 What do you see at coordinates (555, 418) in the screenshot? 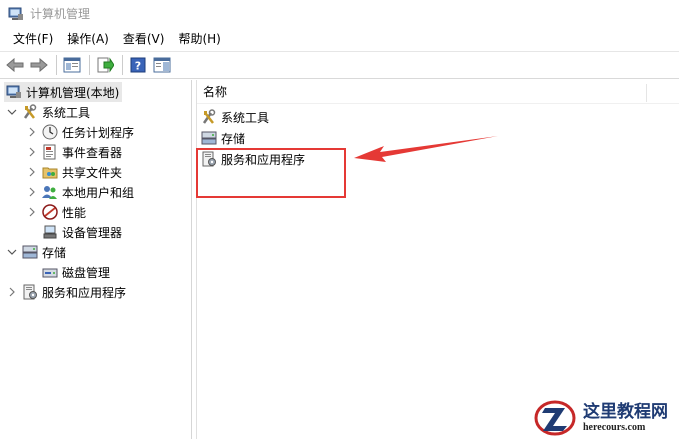
I see `watermark-logo-icon` at bounding box center [555, 418].